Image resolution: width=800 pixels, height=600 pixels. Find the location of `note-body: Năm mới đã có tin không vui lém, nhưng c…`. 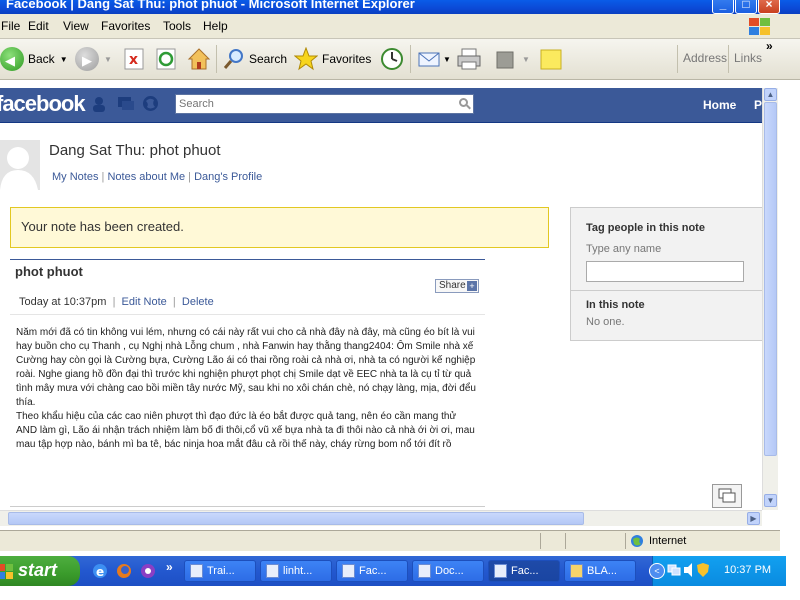

note-body: Năm mới đã có tin không vui lém, nhưng c… is located at coordinates (246, 389).